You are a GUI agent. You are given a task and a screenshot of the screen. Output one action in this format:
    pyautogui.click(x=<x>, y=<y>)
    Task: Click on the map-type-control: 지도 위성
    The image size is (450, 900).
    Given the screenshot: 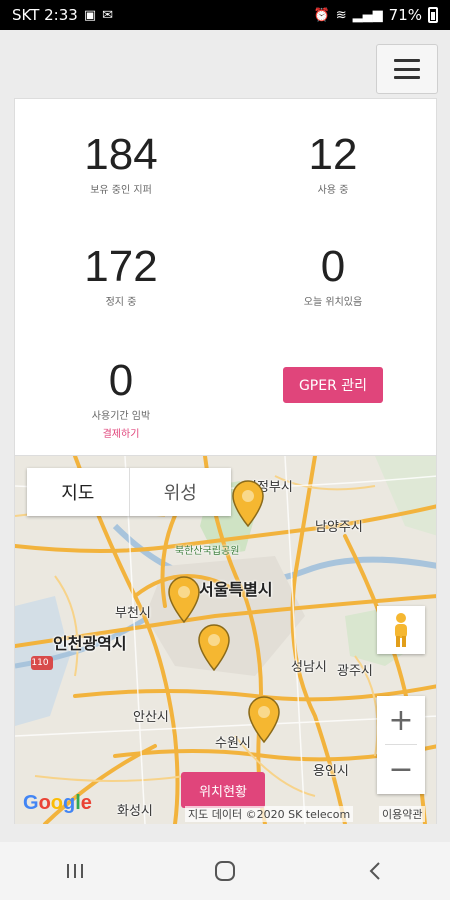 What is the action you would take?
    pyautogui.click(x=129, y=492)
    